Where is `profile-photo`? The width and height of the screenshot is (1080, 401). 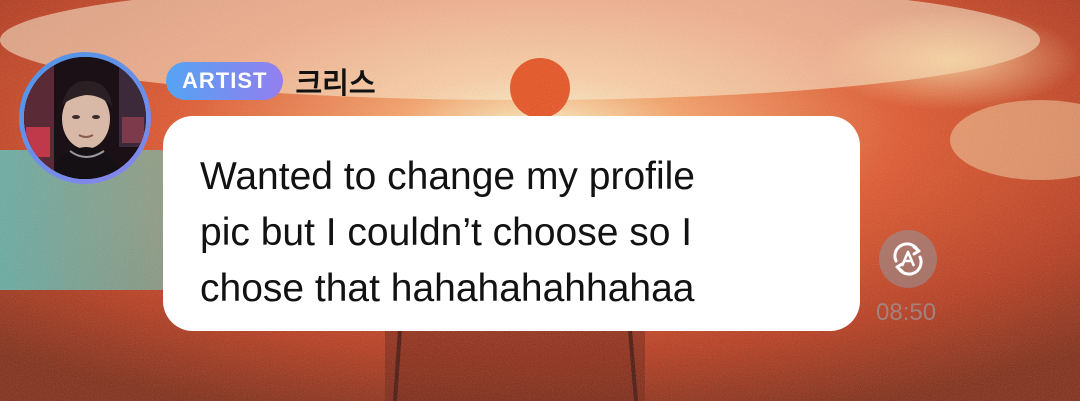 profile-photo is located at coordinates (85, 118).